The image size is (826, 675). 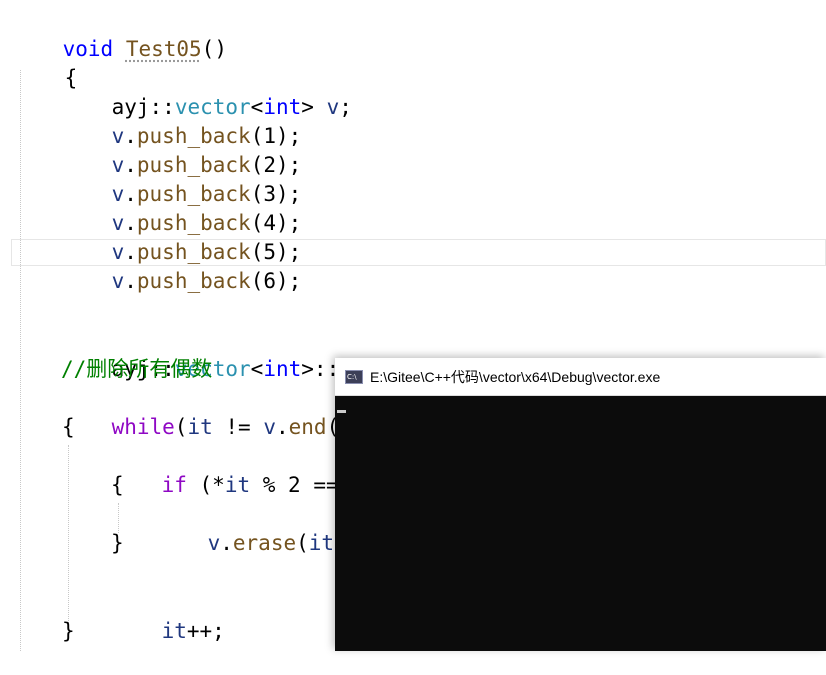 I want to click on console-app-icon: C:\, so click(x=354, y=377).